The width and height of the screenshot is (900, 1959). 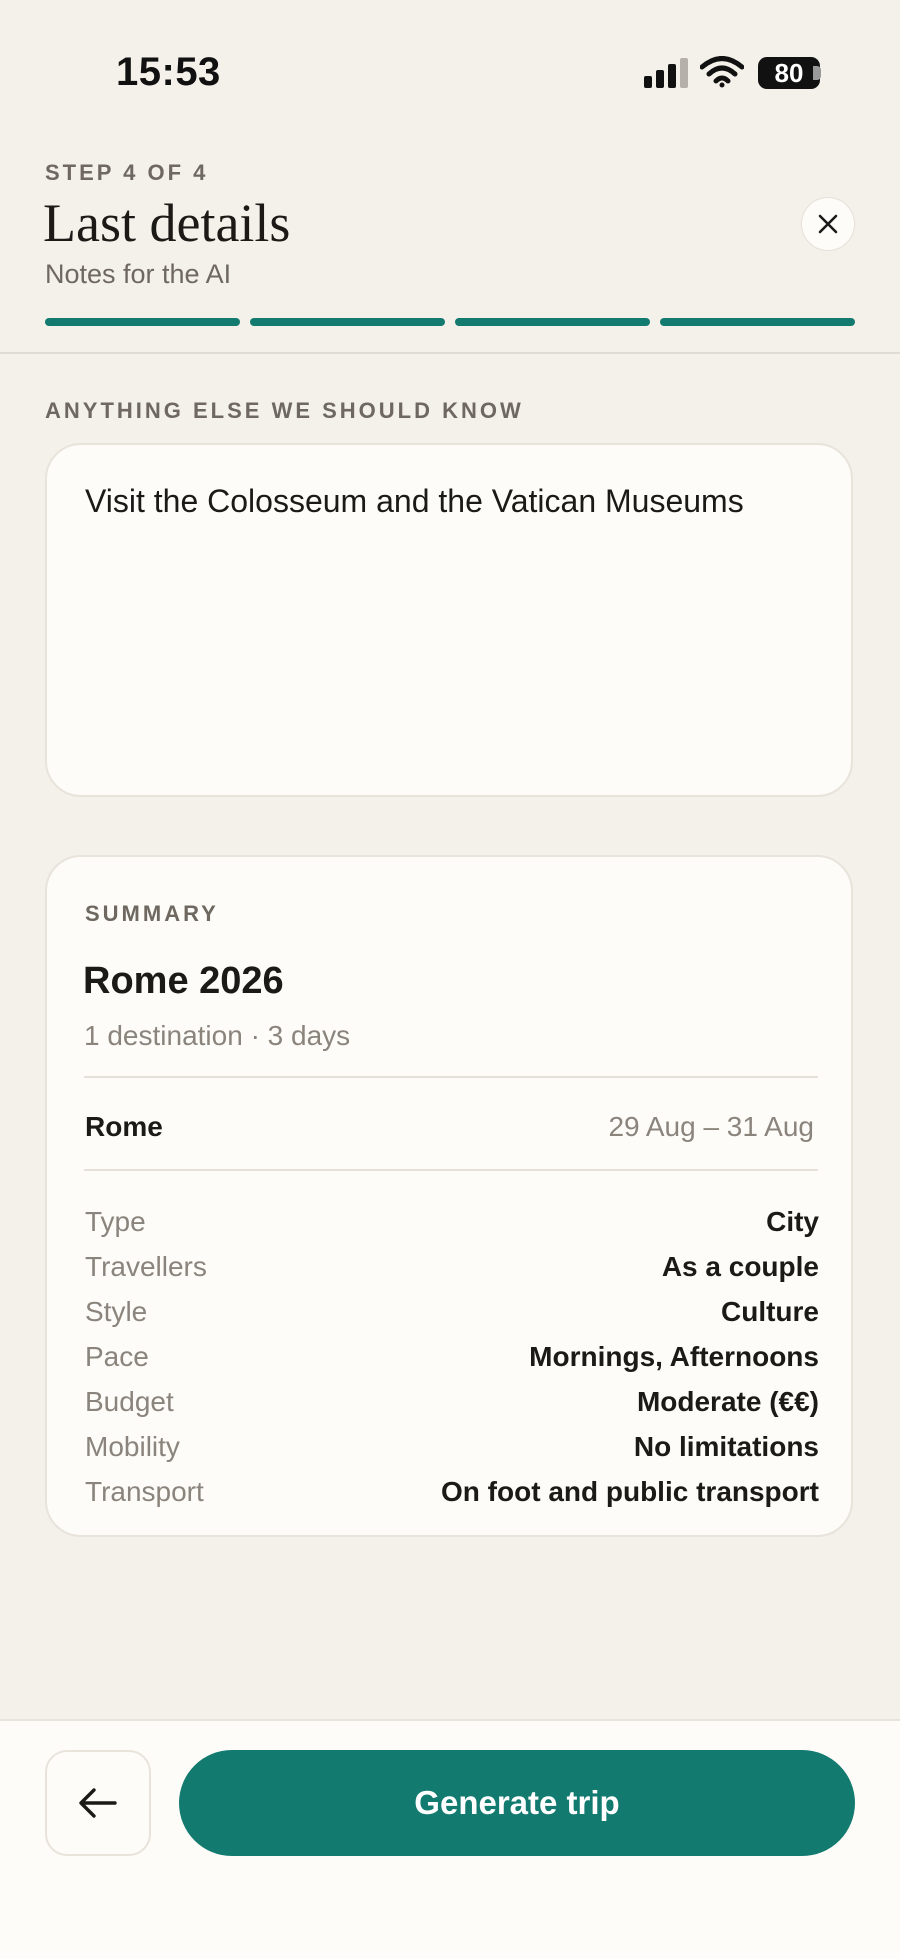 What do you see at coordinates (674, 1356) in the screenshot?
I see `detail-value: Mornings, Afternoons` at bounding box center [674, 1356].